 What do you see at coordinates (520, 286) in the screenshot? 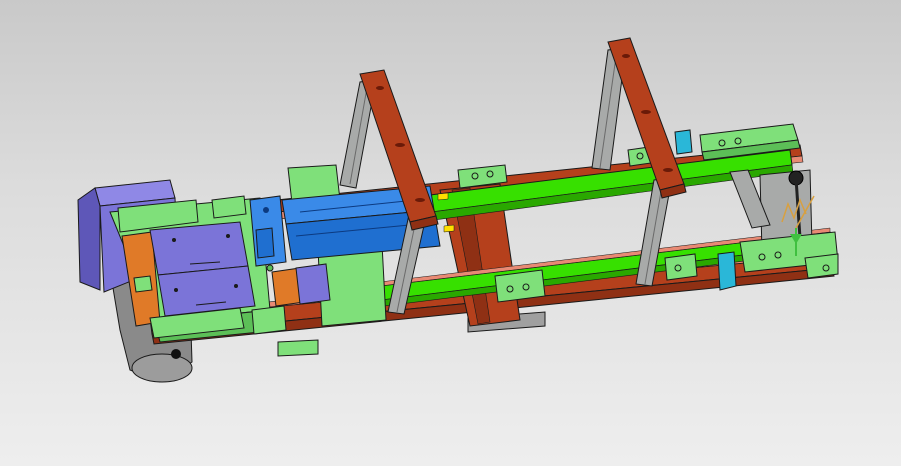
I see `guide-block-front` at bounding box center [520, 286].